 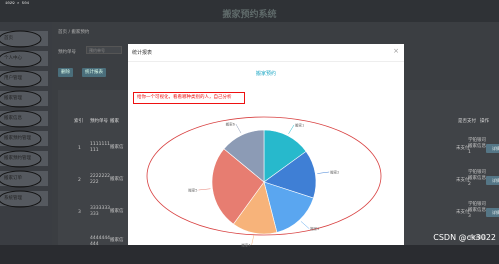 What do you see at coordinates (94, 182) in the screenshot?
I see `row-order-2: 222` at bounding box center [94, 182].